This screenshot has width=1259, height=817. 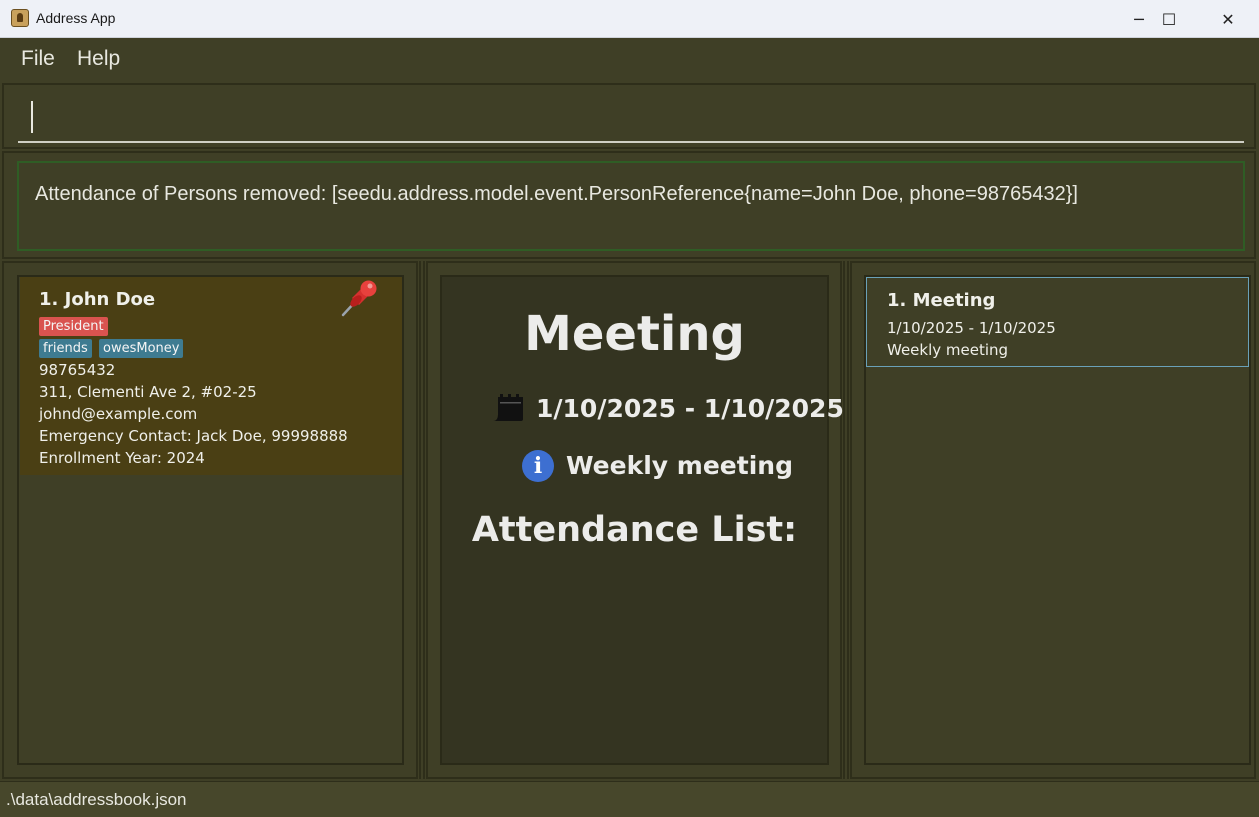 I want to click on text-caret, so click(x=32, y=117).